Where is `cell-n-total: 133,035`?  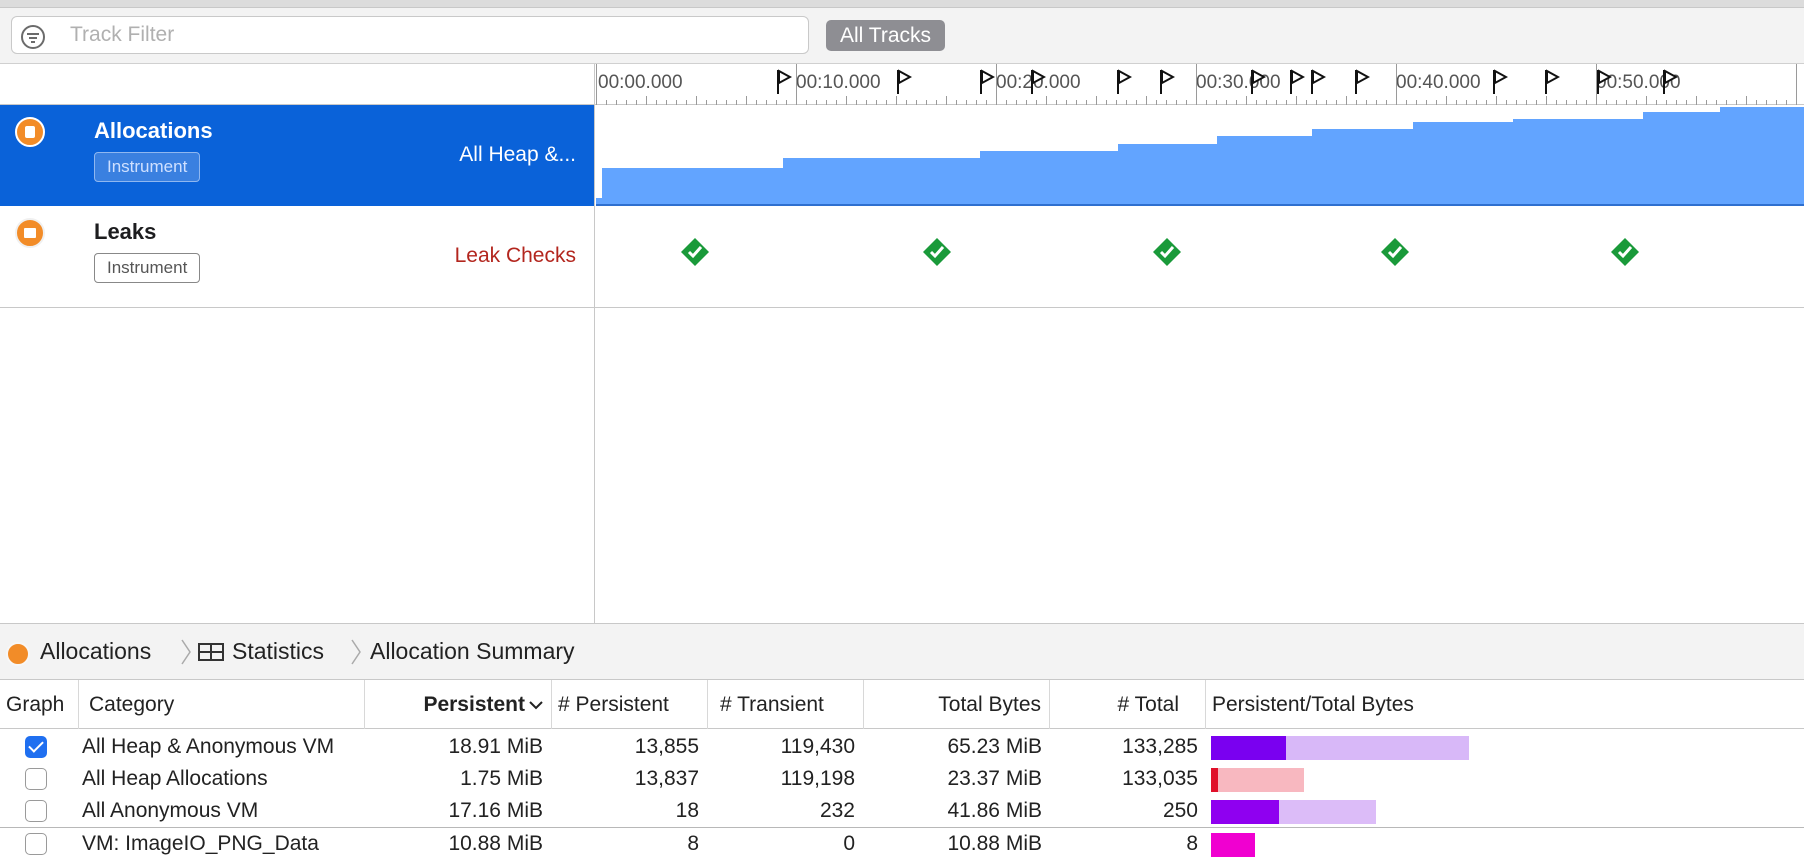 cell-n-total: 133,035 is located at coordinates (1160, 778).